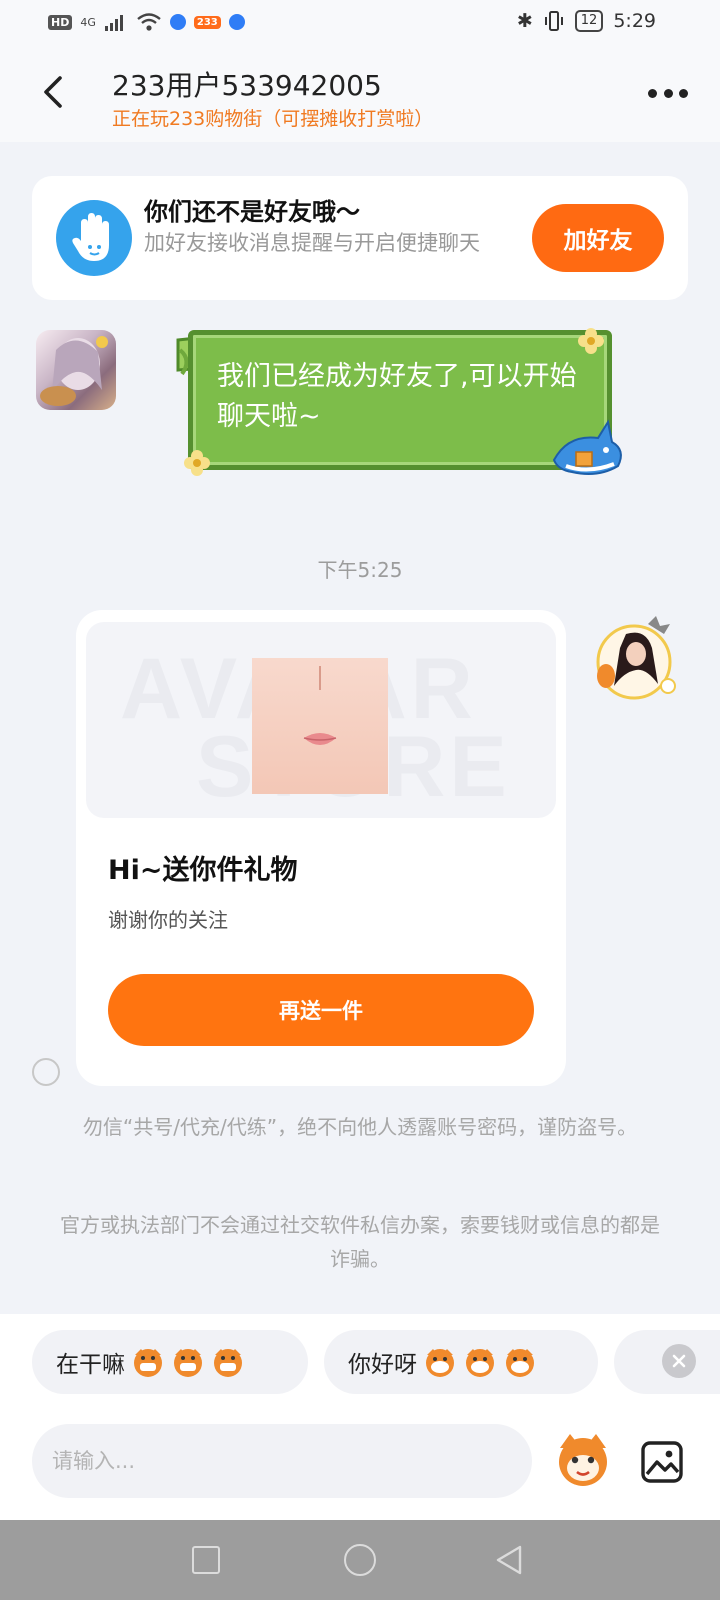 The image size is (720, 1600). I want to click on back-button, so click(54, 92).